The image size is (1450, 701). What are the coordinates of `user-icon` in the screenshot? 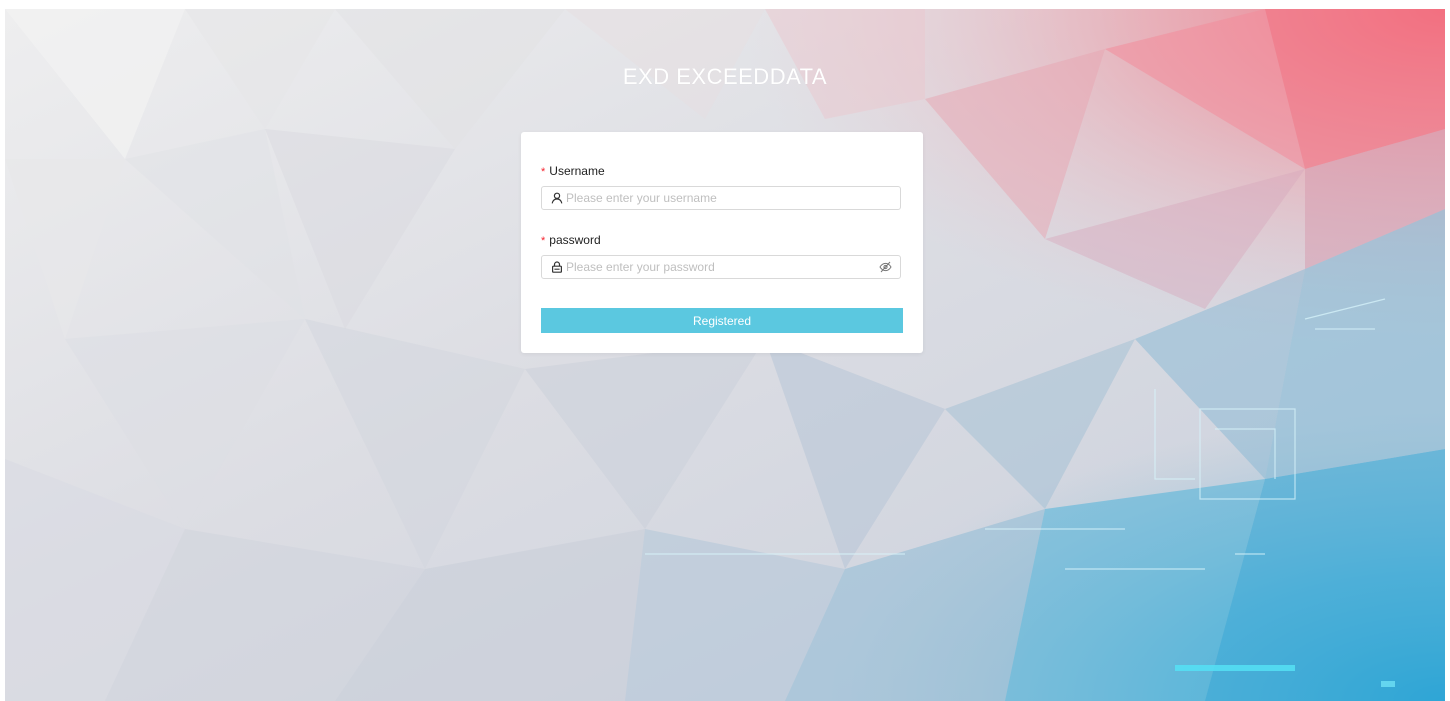 It's located at (557, 198).